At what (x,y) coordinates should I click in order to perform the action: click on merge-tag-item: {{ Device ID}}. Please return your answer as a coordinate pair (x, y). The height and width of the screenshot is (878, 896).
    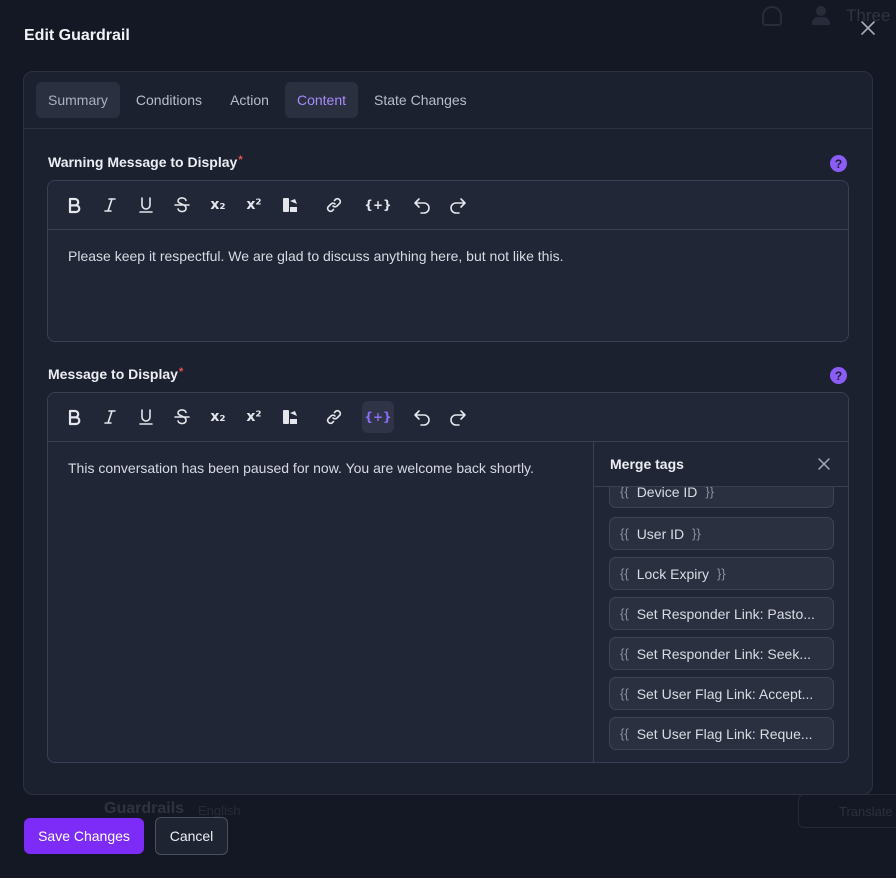
    Looking at the image, I should click on (721, 497).